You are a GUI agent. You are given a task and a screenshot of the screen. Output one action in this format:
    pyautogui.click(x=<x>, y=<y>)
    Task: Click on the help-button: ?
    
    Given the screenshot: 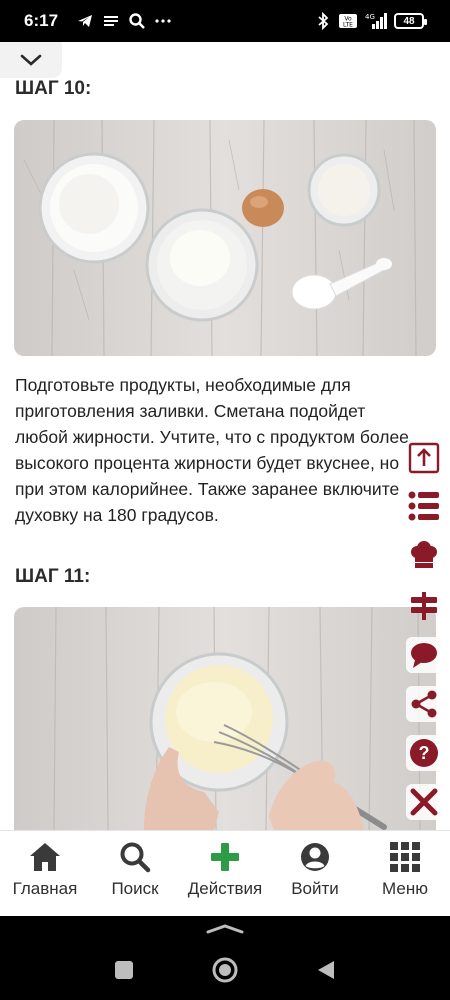 What is the action you would take?
    pyautogui.click(x=424, y=753)
    